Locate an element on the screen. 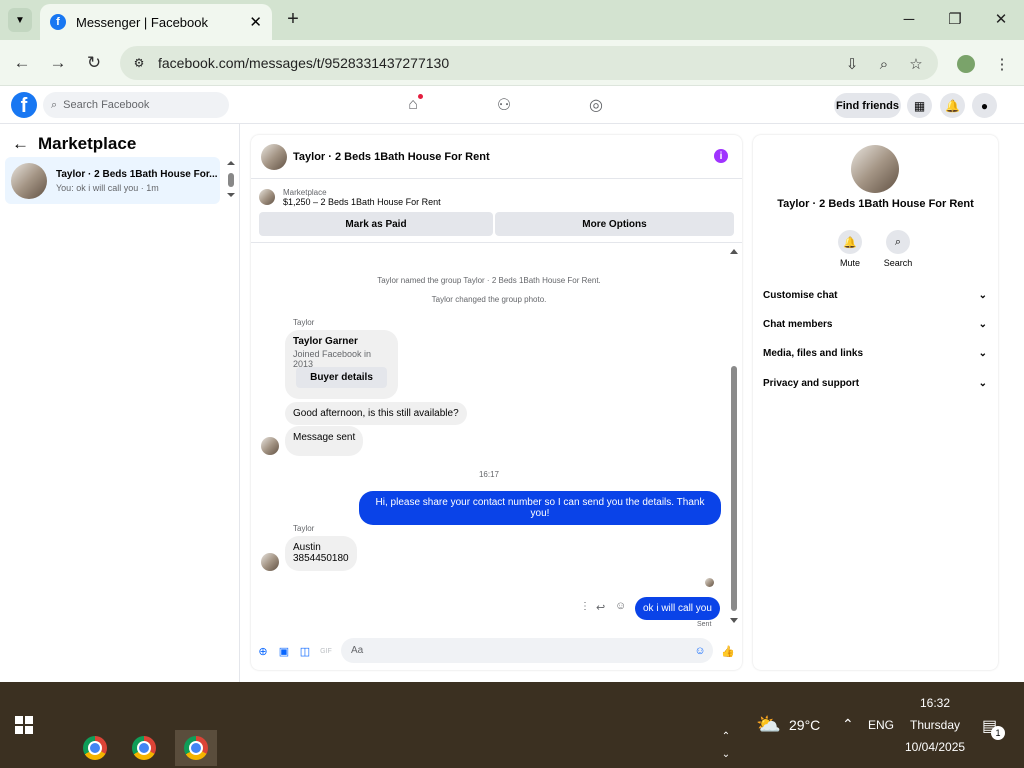 The image size is (1024, 768). reply-icon: ↩ is located at coordinates (600, 607).